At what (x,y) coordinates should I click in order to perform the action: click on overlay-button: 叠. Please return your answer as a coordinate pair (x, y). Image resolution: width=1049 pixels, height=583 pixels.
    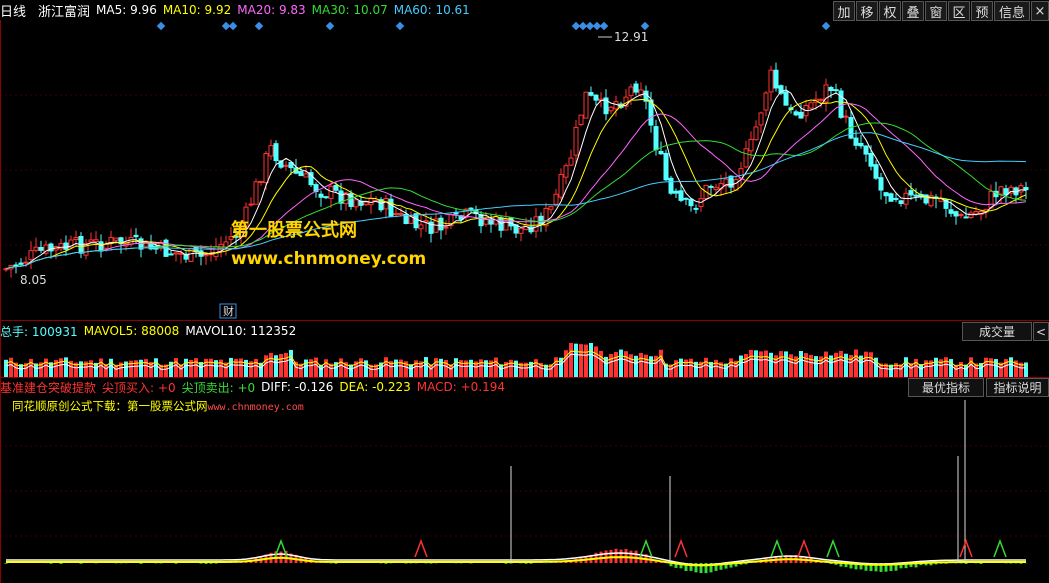
    Looking at the image, I should click on (913, 11).